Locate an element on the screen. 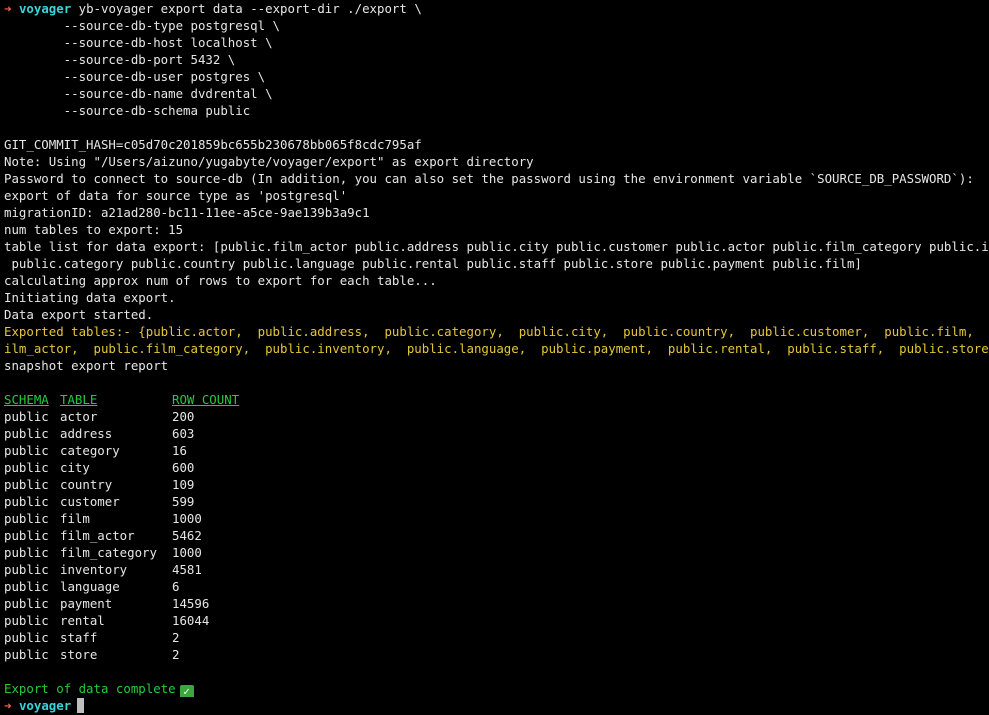 The height and width of the screenshot is (715, 989). row-table-name: film_actor is located at coordinates (97, 535).